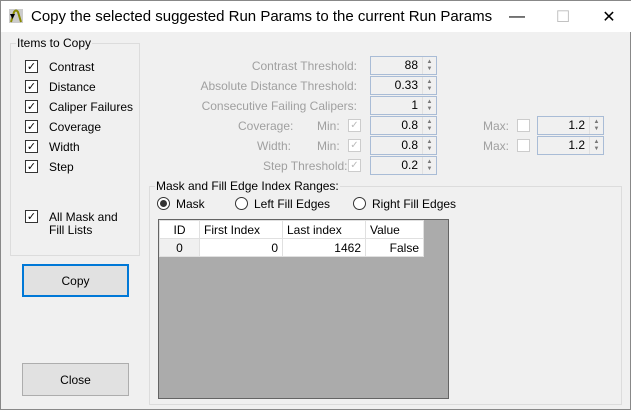  What do you see at coordinates (304, 66) in the screenshot?
I see `contrast-threshold-label: Contrast Threshold:` at bounding box center [304, 66].